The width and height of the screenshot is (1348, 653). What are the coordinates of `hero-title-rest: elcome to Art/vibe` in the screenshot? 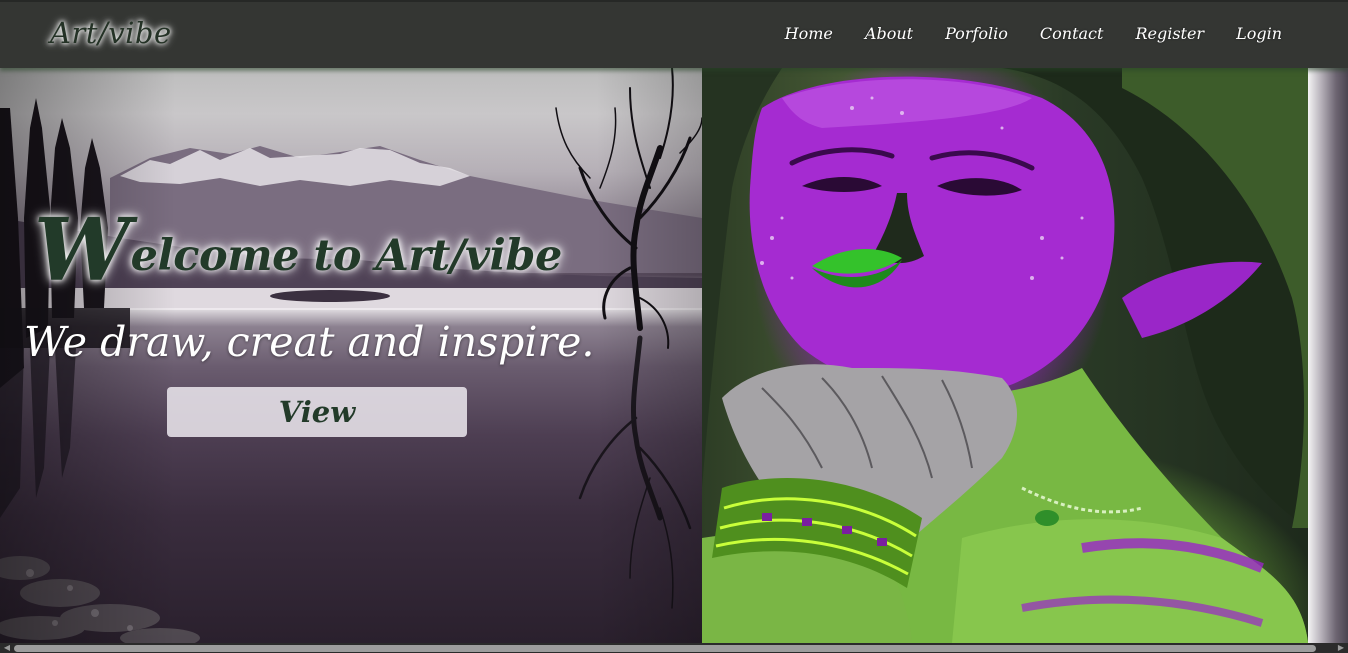 It's located at (346, 256).